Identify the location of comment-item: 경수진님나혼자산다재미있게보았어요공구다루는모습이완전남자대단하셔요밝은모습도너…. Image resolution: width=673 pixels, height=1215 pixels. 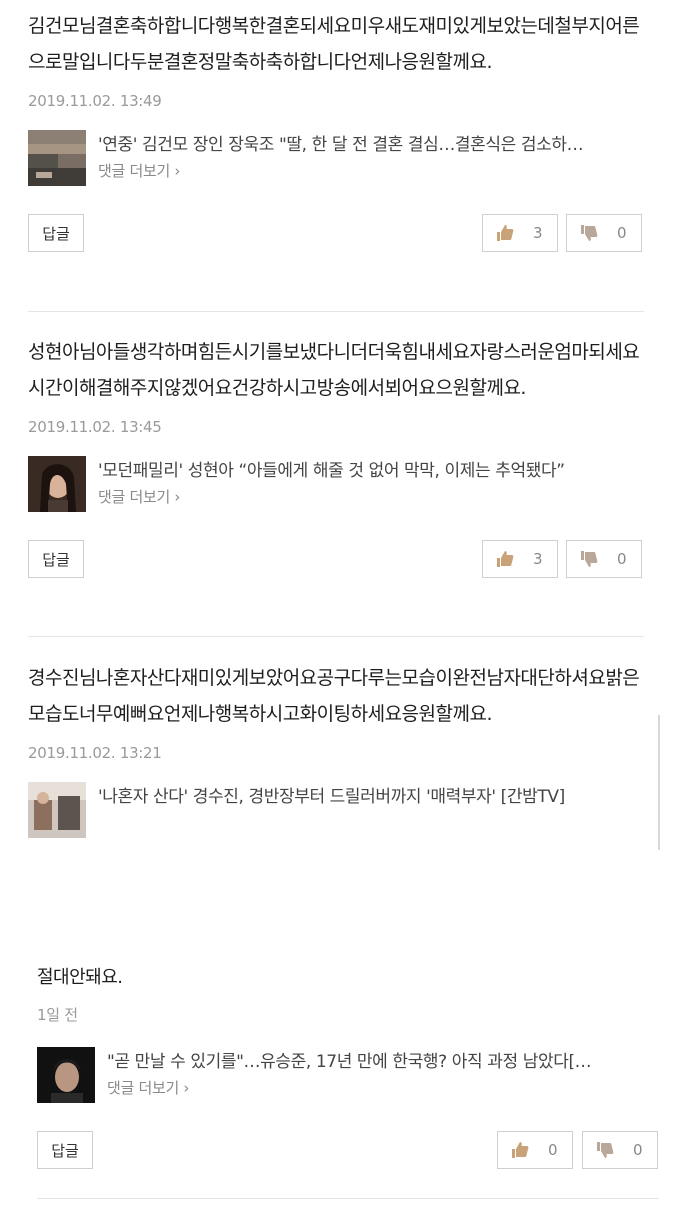
(336, 755).